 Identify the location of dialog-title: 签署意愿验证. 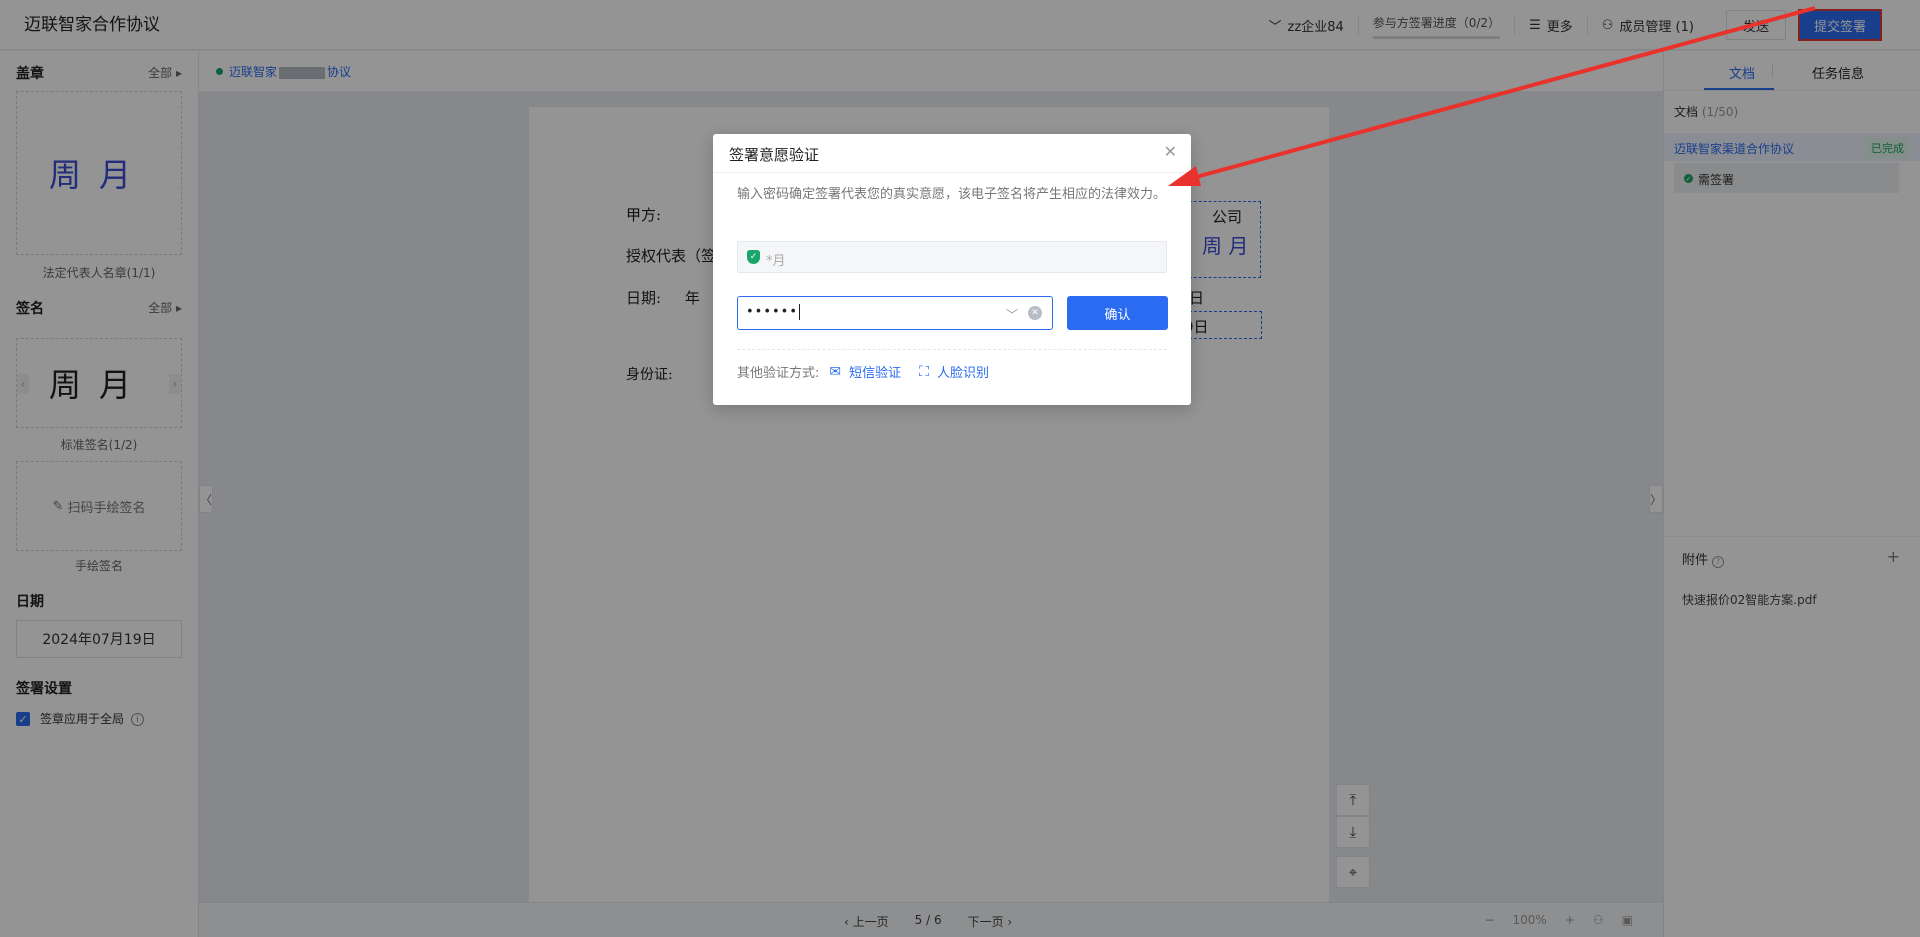
(774, 155).